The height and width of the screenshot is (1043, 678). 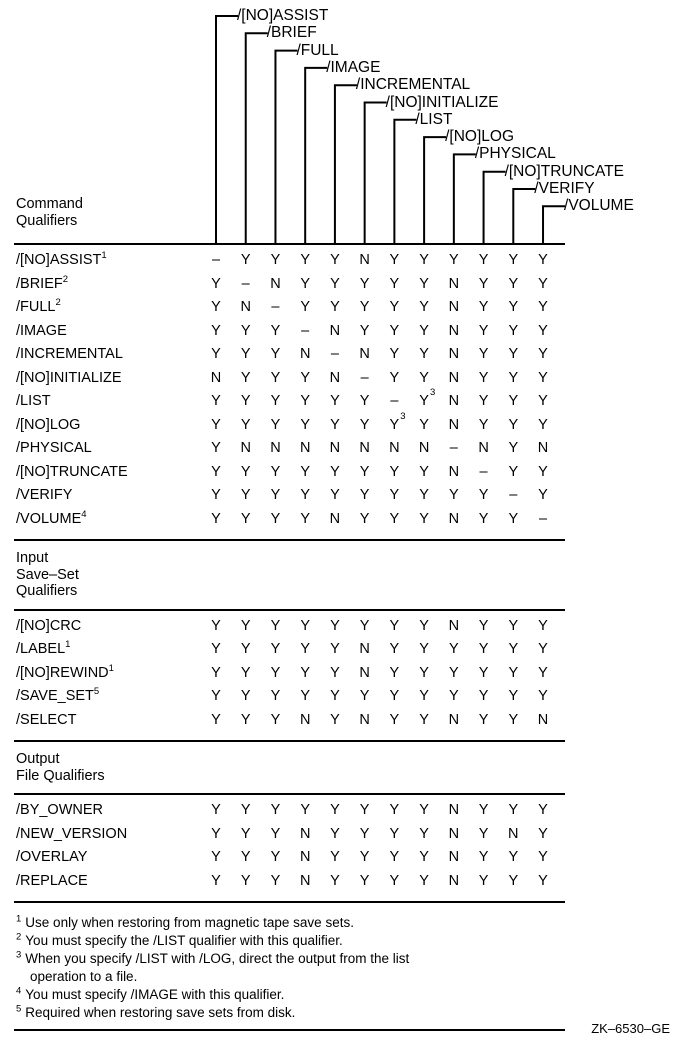 I want to click on bottom-rule, so click(x=289, y=1030).